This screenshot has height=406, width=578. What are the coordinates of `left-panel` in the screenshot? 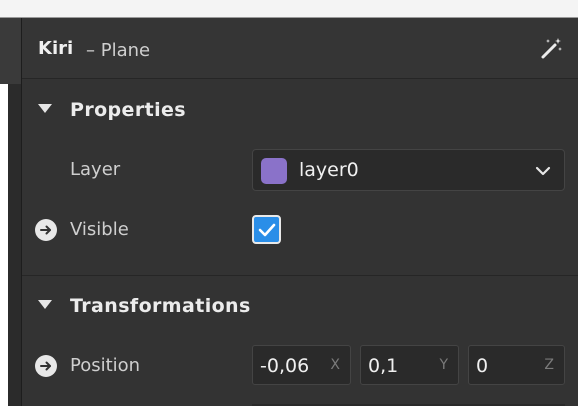 It's located at (11, 212).